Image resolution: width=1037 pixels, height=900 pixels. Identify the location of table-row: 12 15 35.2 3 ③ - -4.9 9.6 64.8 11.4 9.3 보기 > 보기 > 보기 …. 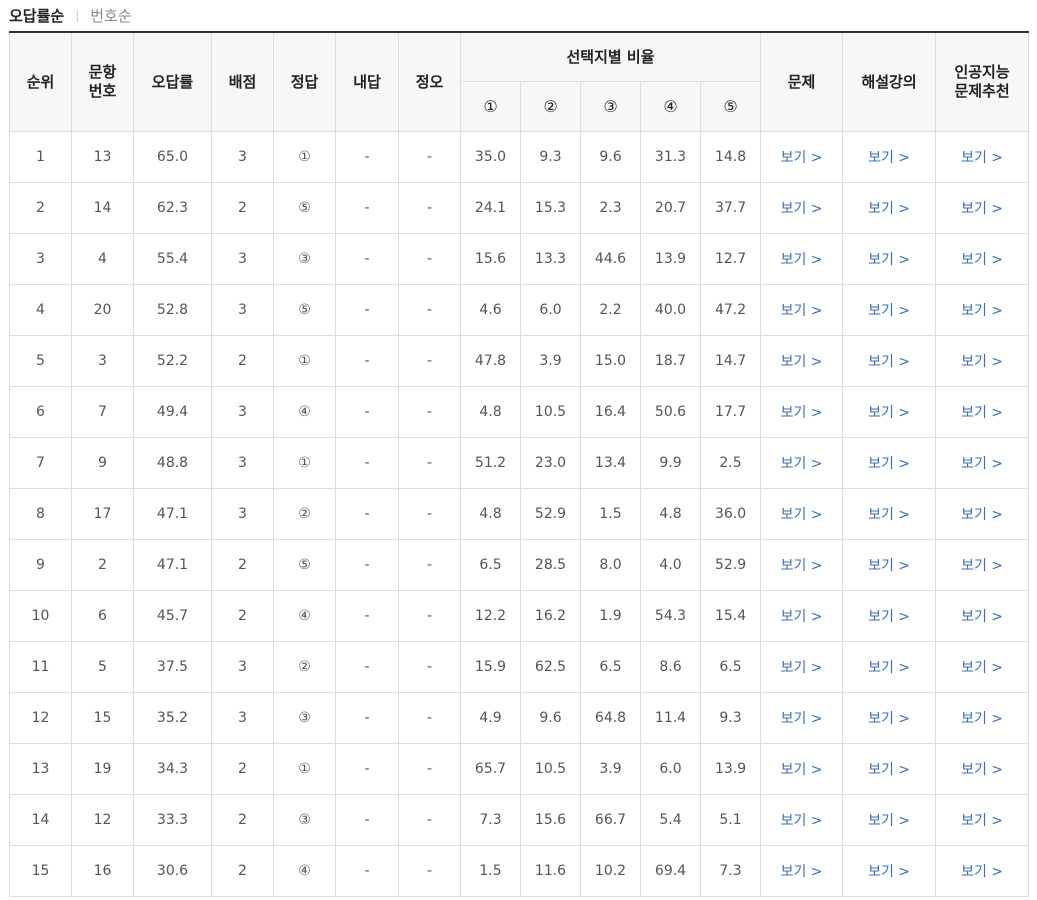
(519, 718).